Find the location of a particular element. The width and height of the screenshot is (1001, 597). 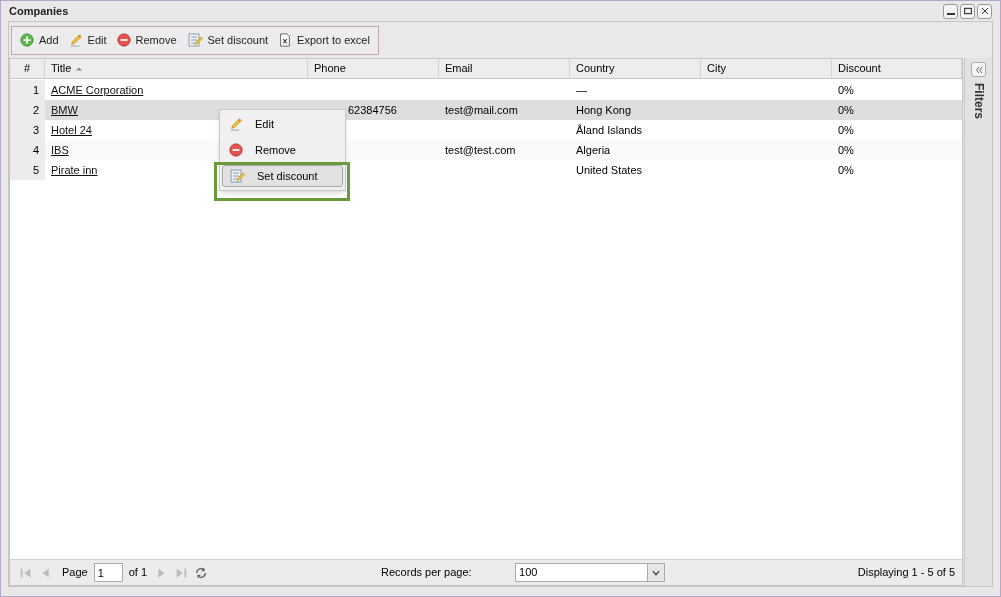

chevron-icon is located at coordinates (978, 69).